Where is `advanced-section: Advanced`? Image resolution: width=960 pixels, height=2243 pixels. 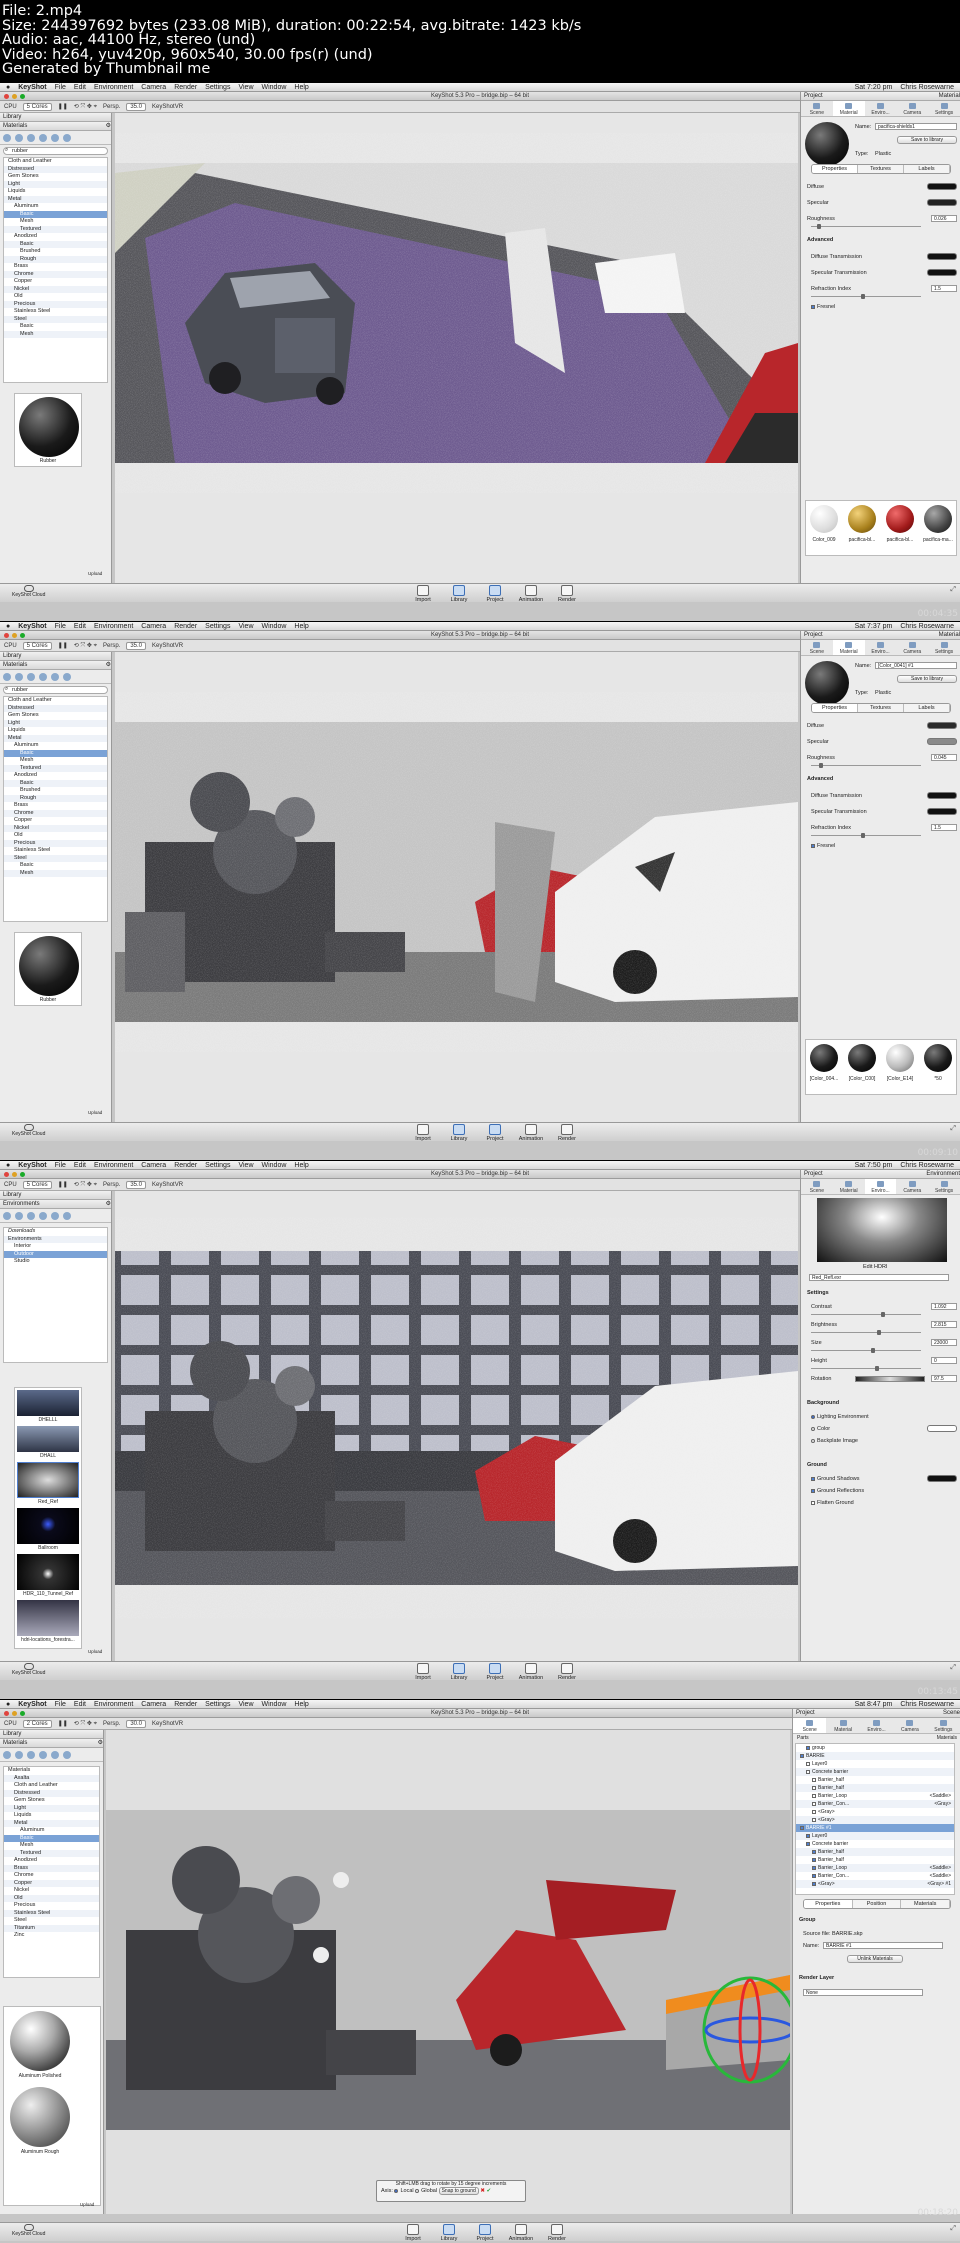
advanced-section: Advanced is located at coordinates (820, 240).